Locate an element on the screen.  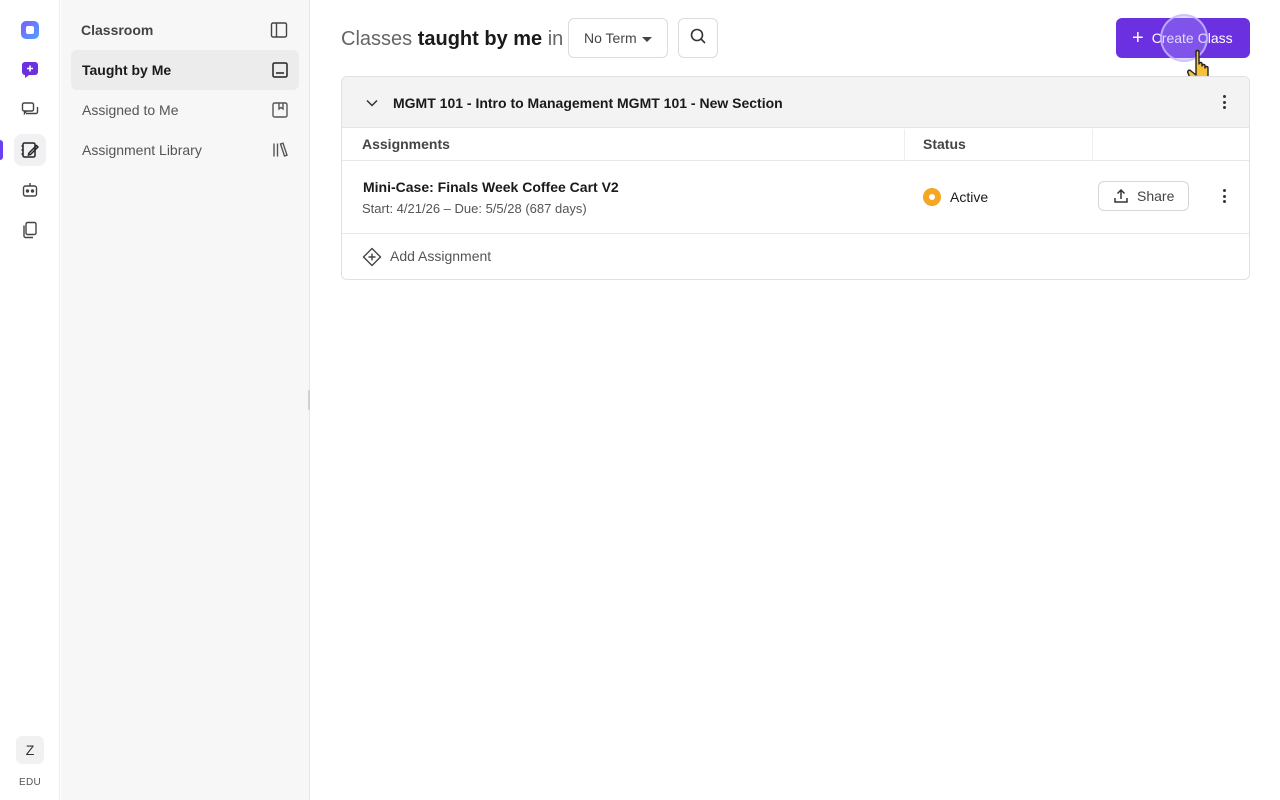
sidebar-toggle-icon is located at coordinates (279, 30).